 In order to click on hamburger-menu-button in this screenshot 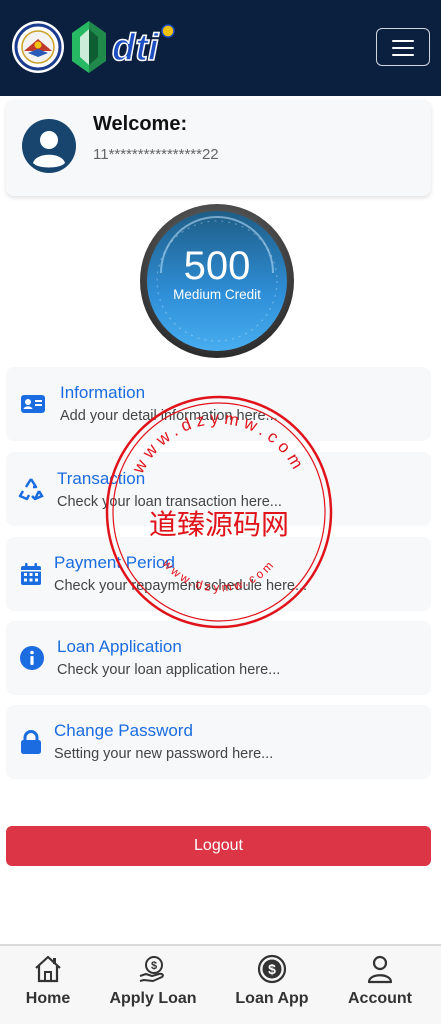, I will do `click(403, 47)`.